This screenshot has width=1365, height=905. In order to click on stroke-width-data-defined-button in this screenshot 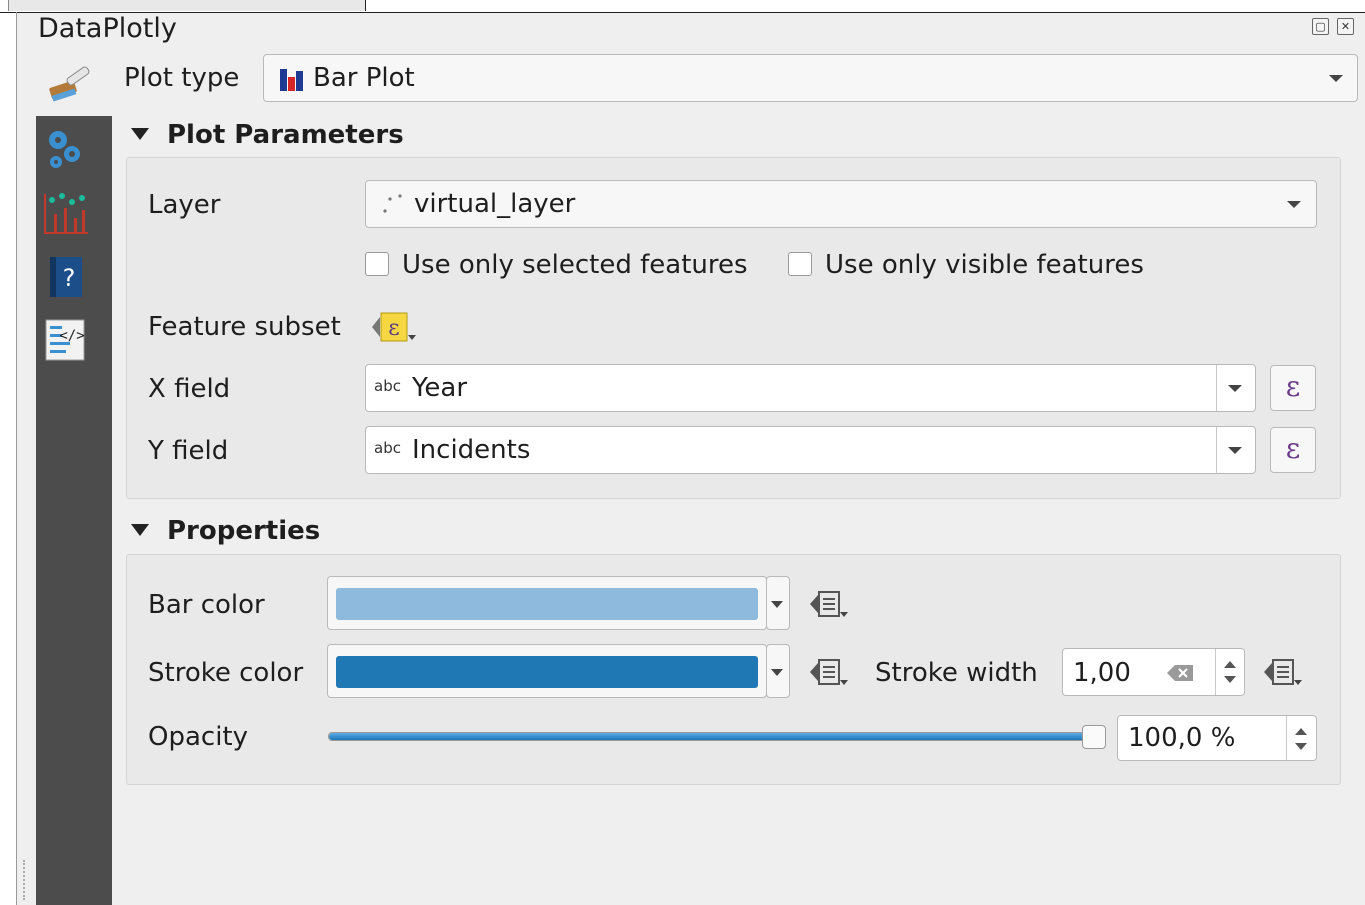, I will do `click(1286, 672)`.